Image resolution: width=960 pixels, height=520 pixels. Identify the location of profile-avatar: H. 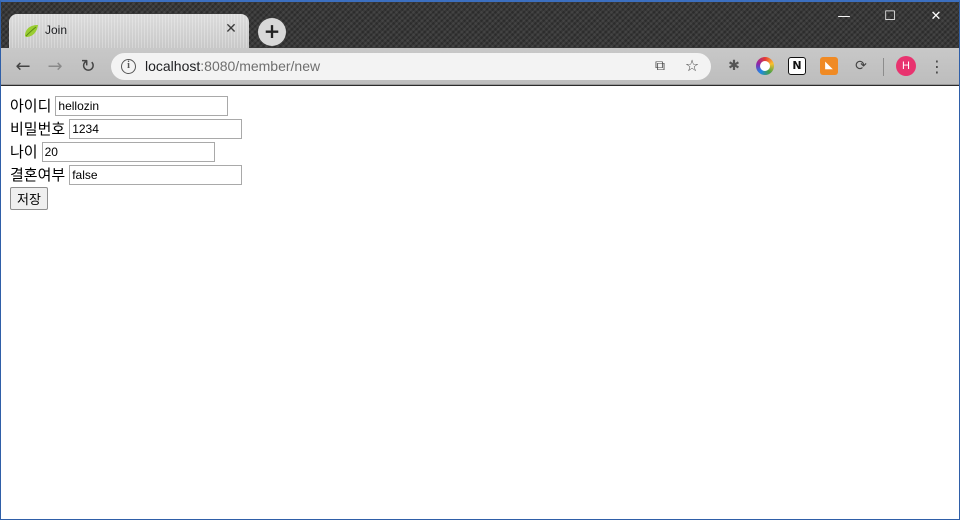
(906, 66).